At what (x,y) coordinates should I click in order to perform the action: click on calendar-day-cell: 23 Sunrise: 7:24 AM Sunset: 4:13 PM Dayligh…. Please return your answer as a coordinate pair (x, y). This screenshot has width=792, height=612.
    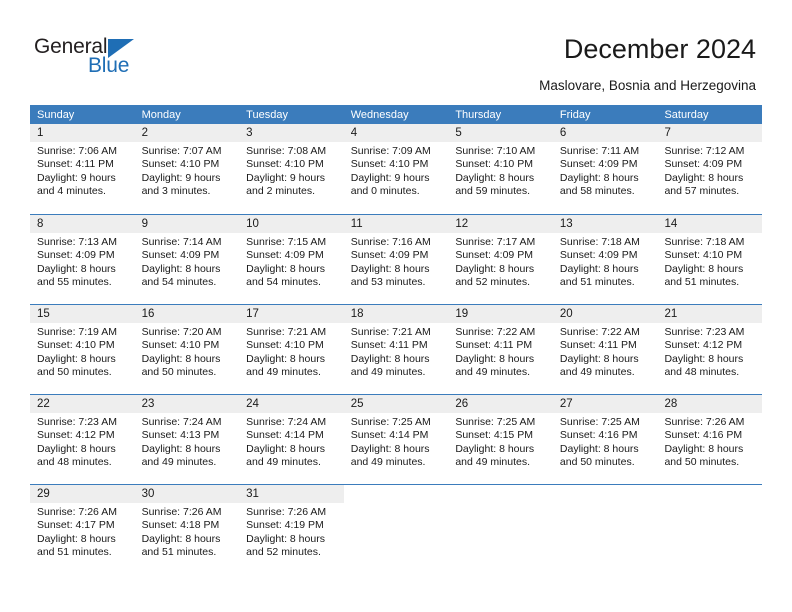
    Looking at the image, I should click on (187, 439).